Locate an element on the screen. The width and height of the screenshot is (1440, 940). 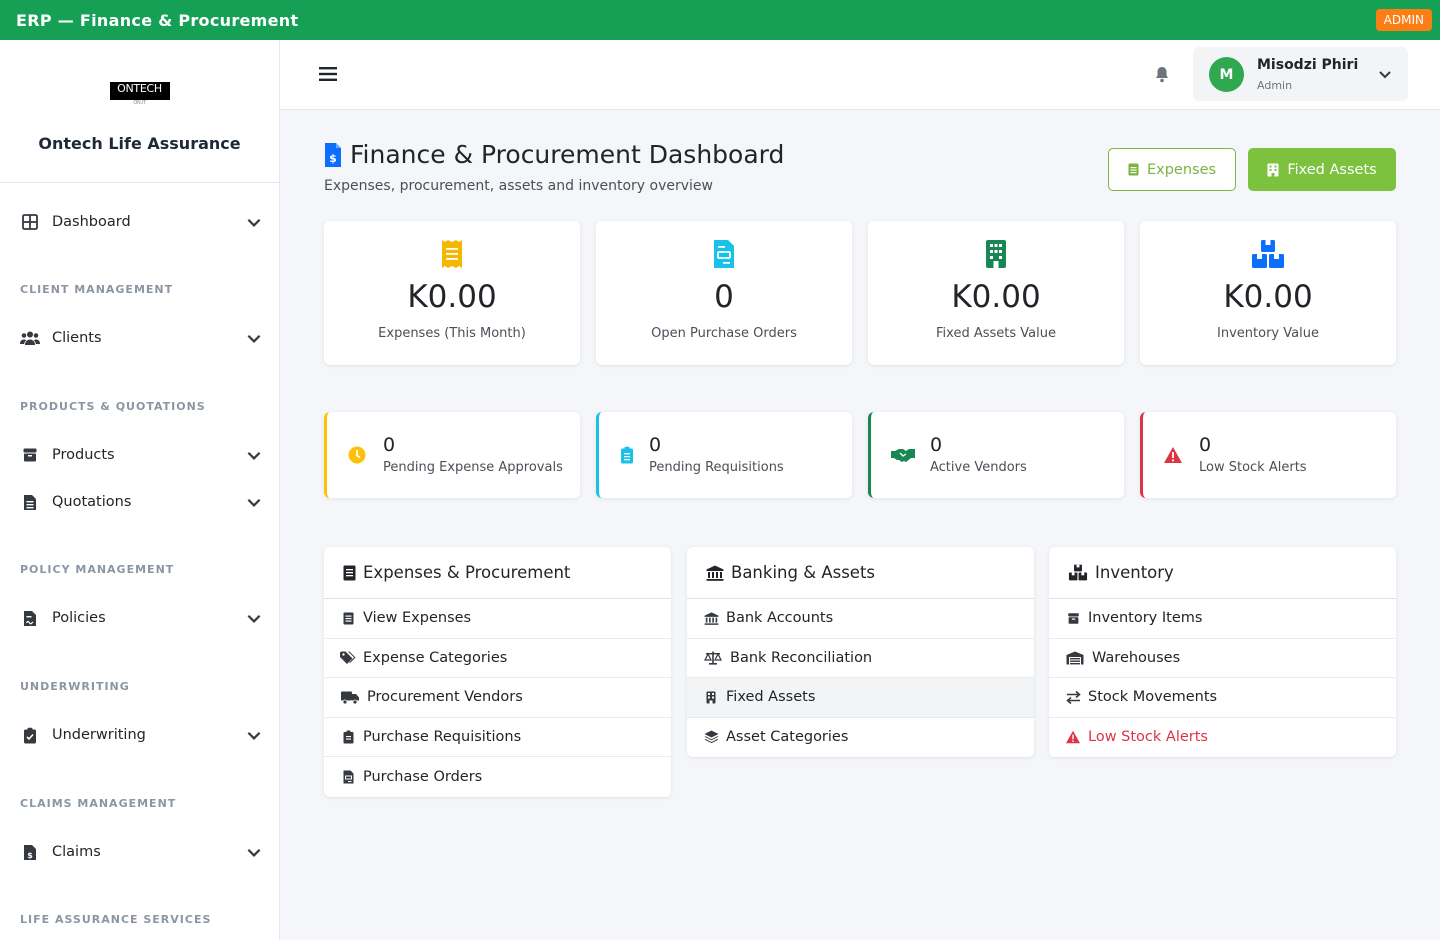
link-view-expenses: View Expenses is located at coordinates (497, 619).